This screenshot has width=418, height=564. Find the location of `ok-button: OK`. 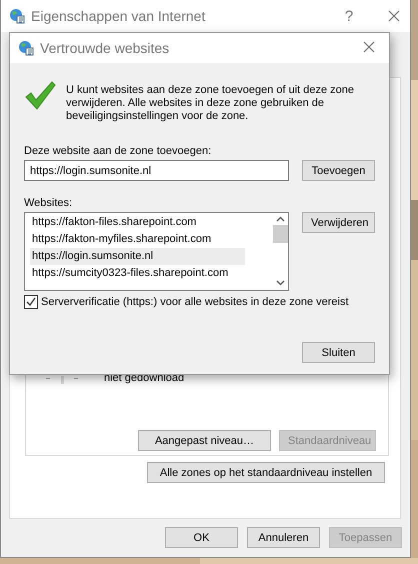

ok-button: OK is located at coordinates (201, 537).